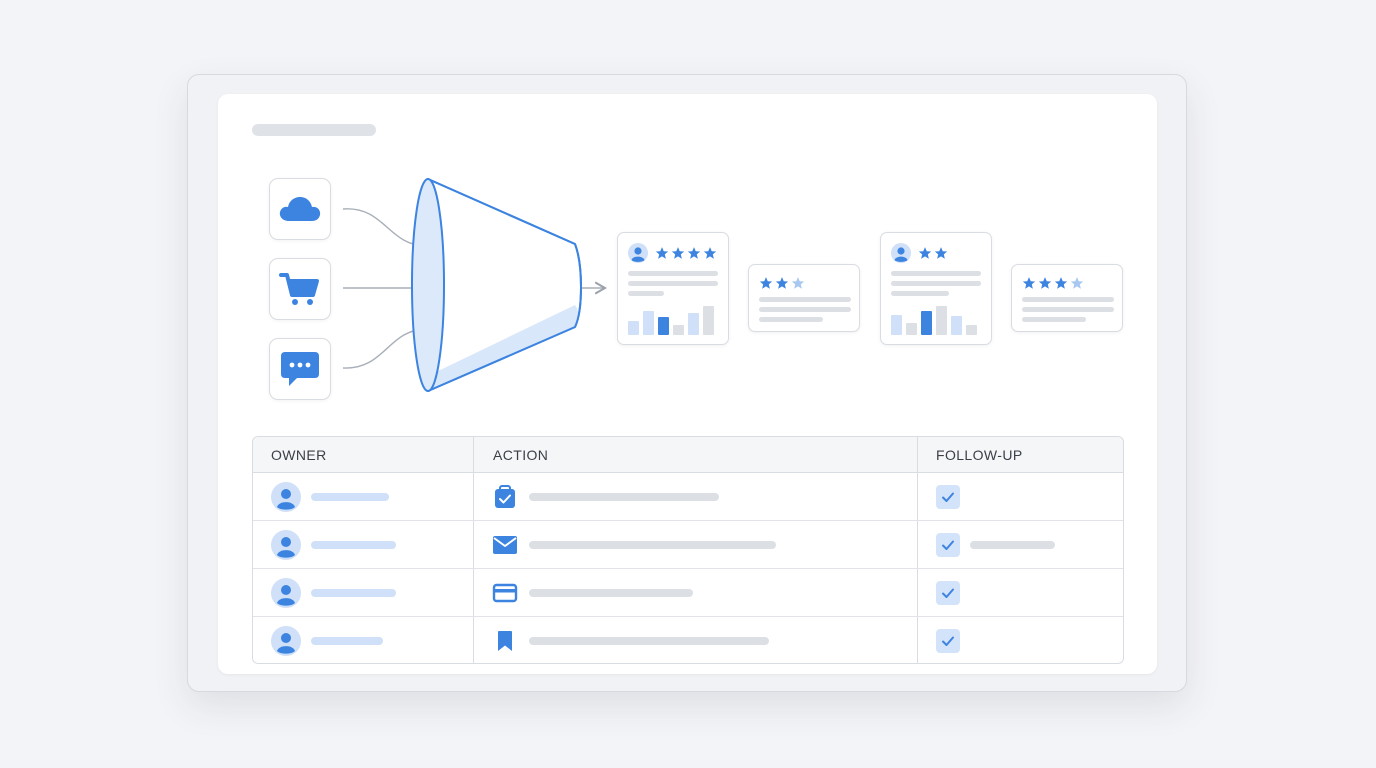 The width and height of the screenshot is (1376, 768). What do you see at coordinates (1012, 545) in the screenshot?
I see `follow-up-note-placeholder` at bounding box center [1012, 545].